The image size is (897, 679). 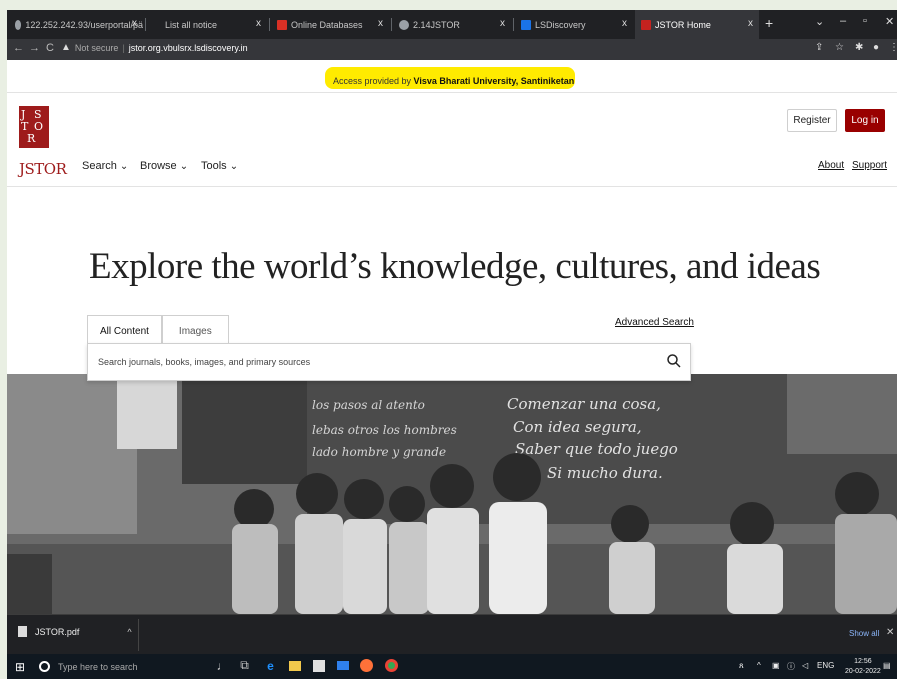 I want to click on show-all-link: Show all, so click(x=864, y=633).